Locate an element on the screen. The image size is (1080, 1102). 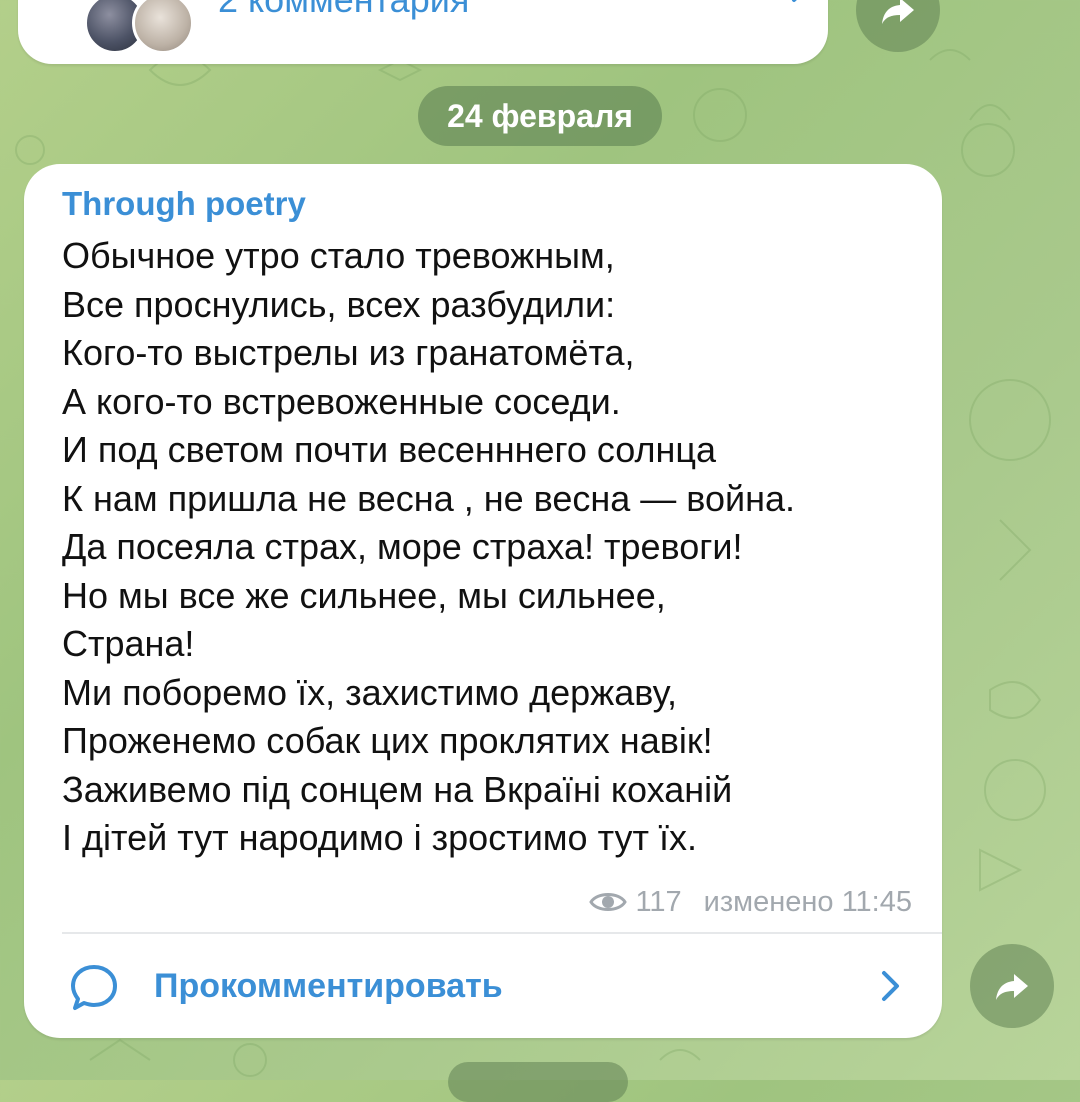
post-text-line: Обычное утро стало тревожным, is located at coordinates (338, 255).